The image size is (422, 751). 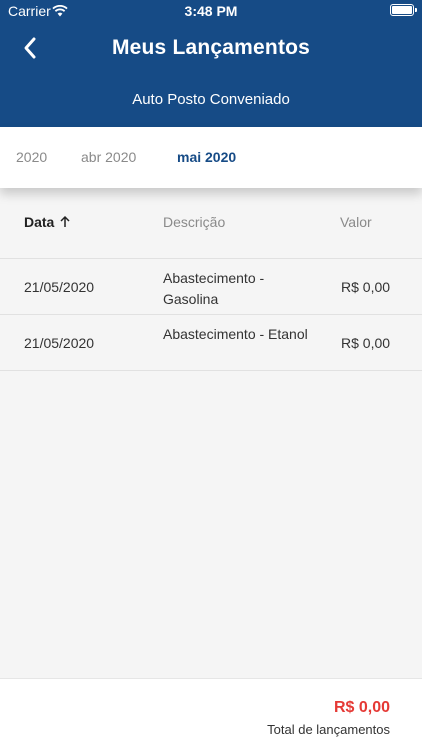 I want to click on status-bar: Carrier 3:48 PM, so click(x=211, y=11).